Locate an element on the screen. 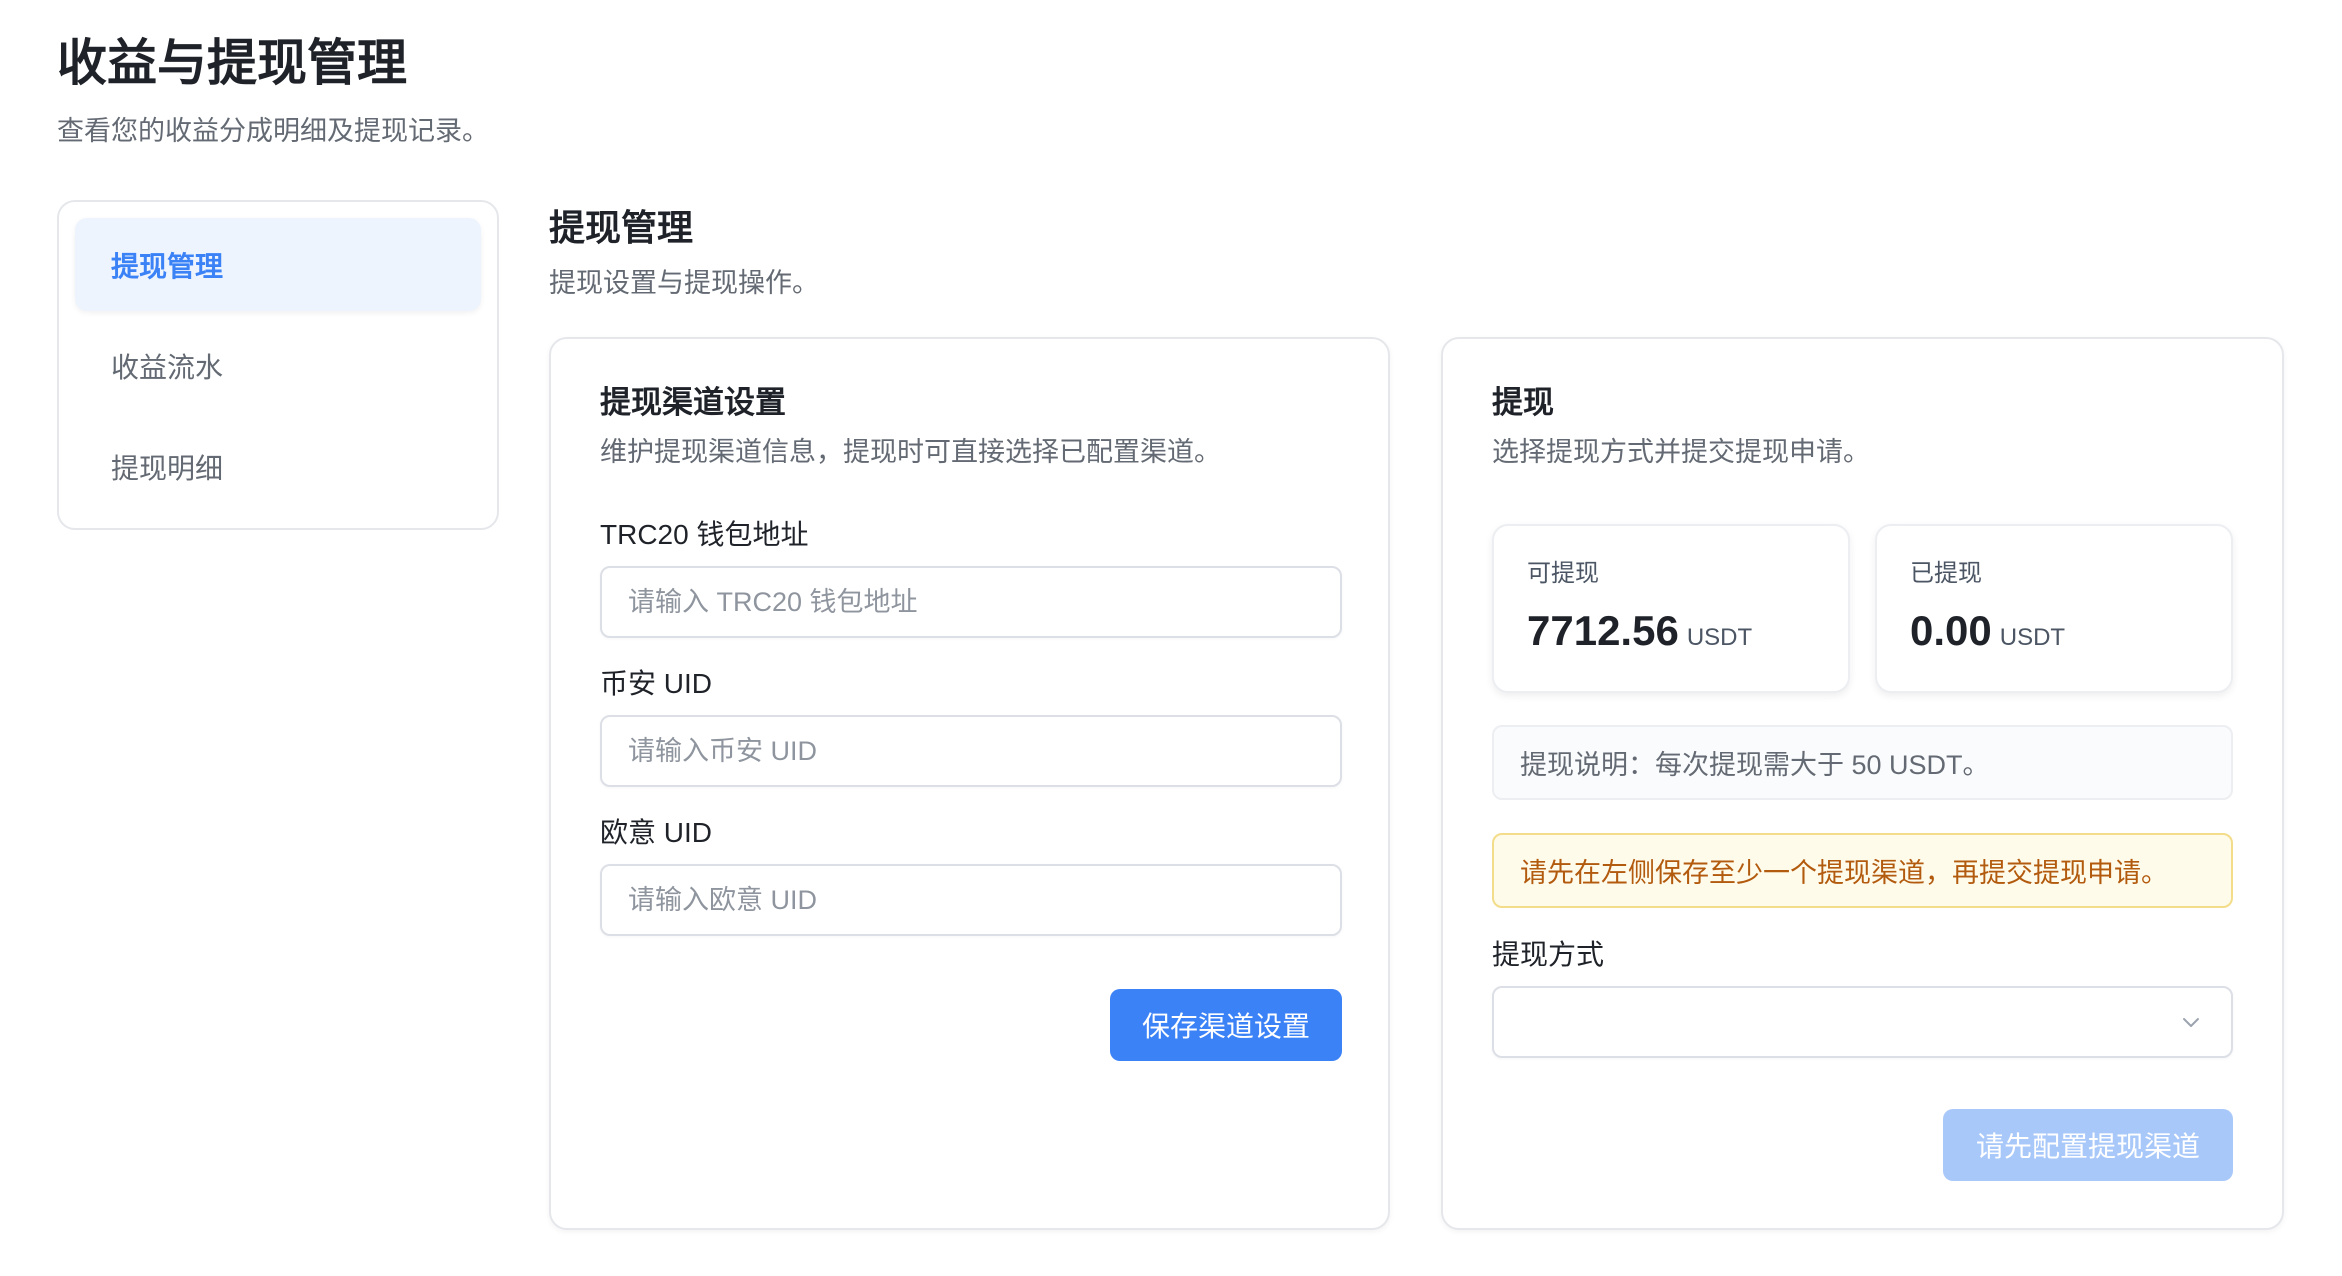 This screenshot has height=1276, width=2342. available-label: 可提现 is located at coordinates (1563, 573).